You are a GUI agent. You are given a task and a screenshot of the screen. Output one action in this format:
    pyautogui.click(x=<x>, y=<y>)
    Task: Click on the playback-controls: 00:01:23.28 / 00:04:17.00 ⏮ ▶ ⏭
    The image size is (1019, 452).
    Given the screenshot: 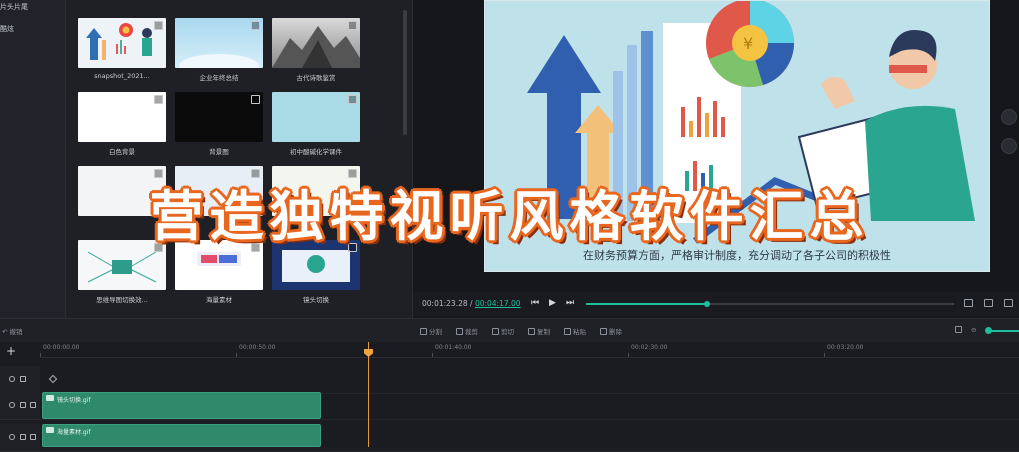 What is the action you would take?
    pyautogui.click(x=716, y=304)
    